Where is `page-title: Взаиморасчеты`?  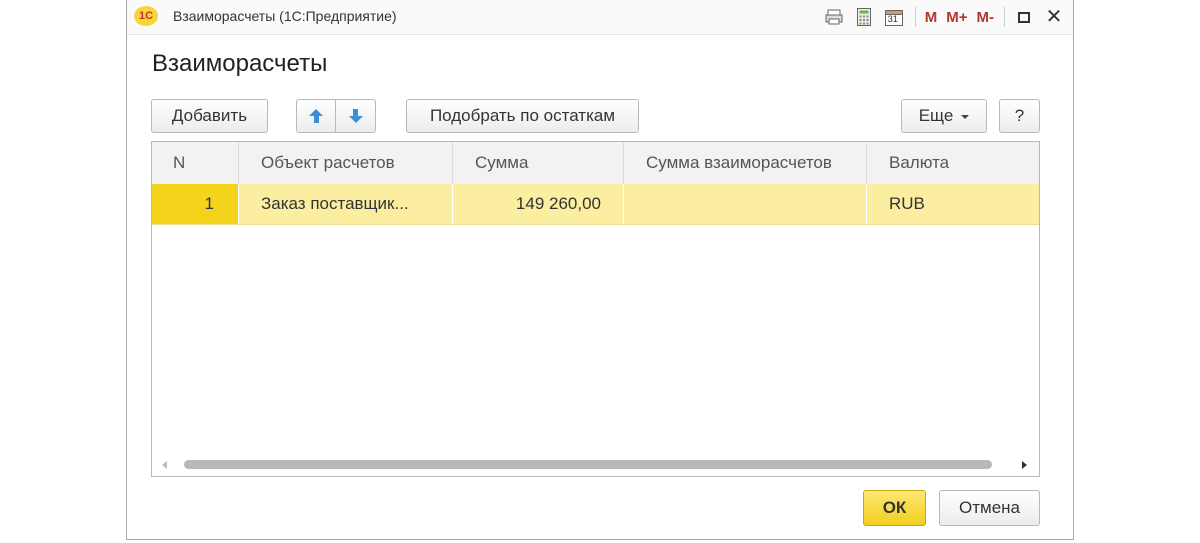
page-title: Взаиморасчеты is located at coordinates (240, 63).